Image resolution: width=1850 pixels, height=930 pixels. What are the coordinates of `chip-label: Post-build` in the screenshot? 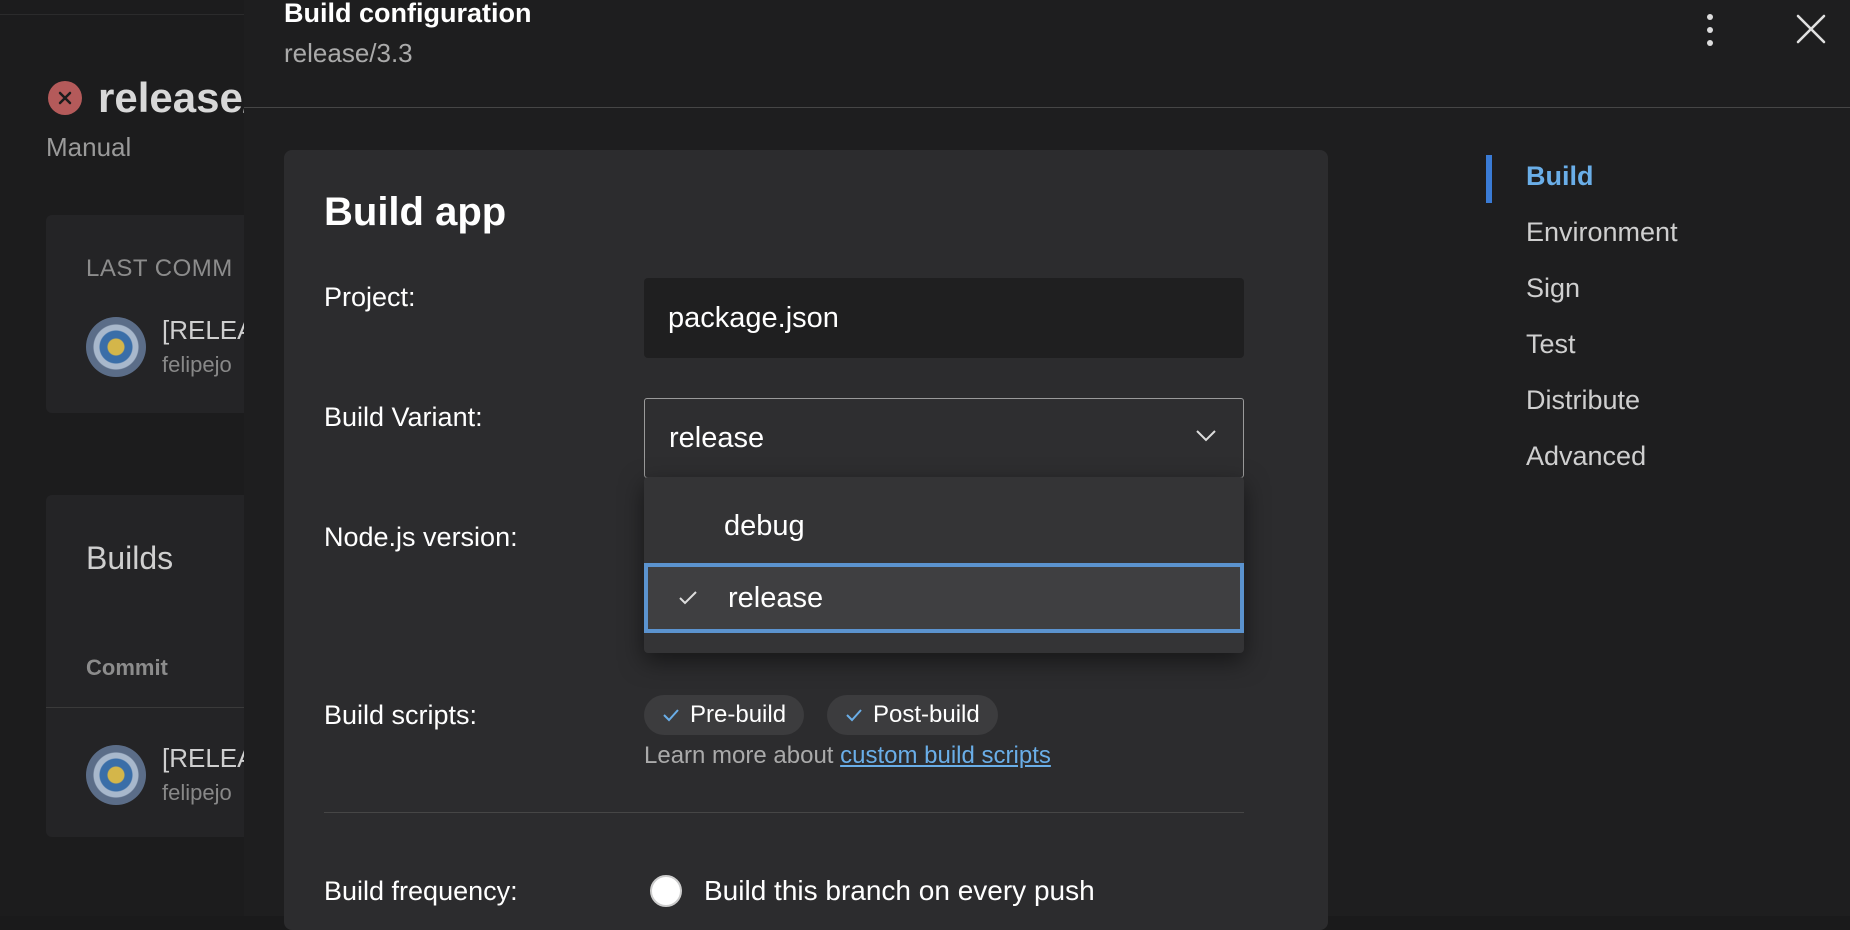 It's located at (926, 714).